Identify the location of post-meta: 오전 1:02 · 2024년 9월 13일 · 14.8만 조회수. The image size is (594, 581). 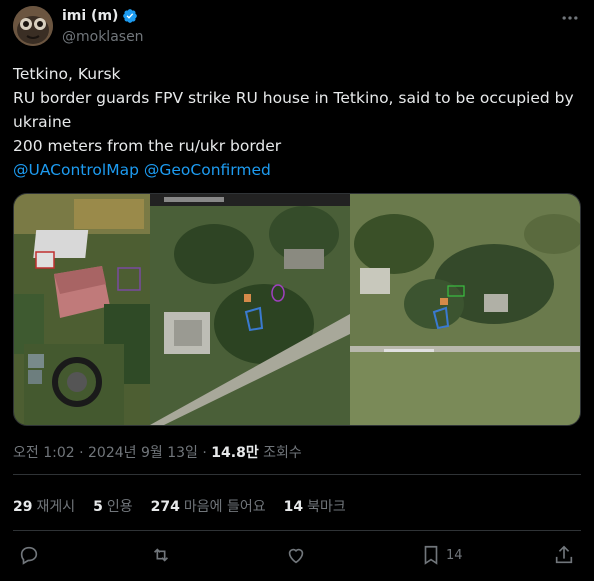
(157, 452).